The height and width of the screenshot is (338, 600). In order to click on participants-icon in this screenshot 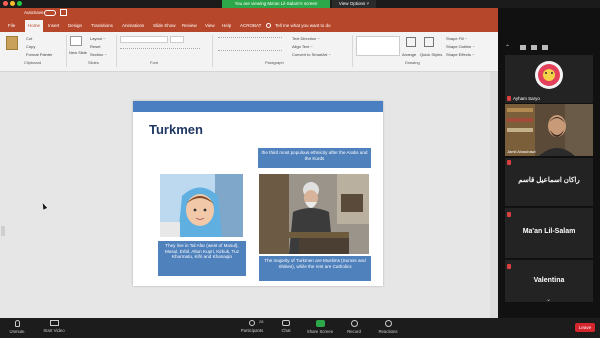, I will do `click(252, 323)`.